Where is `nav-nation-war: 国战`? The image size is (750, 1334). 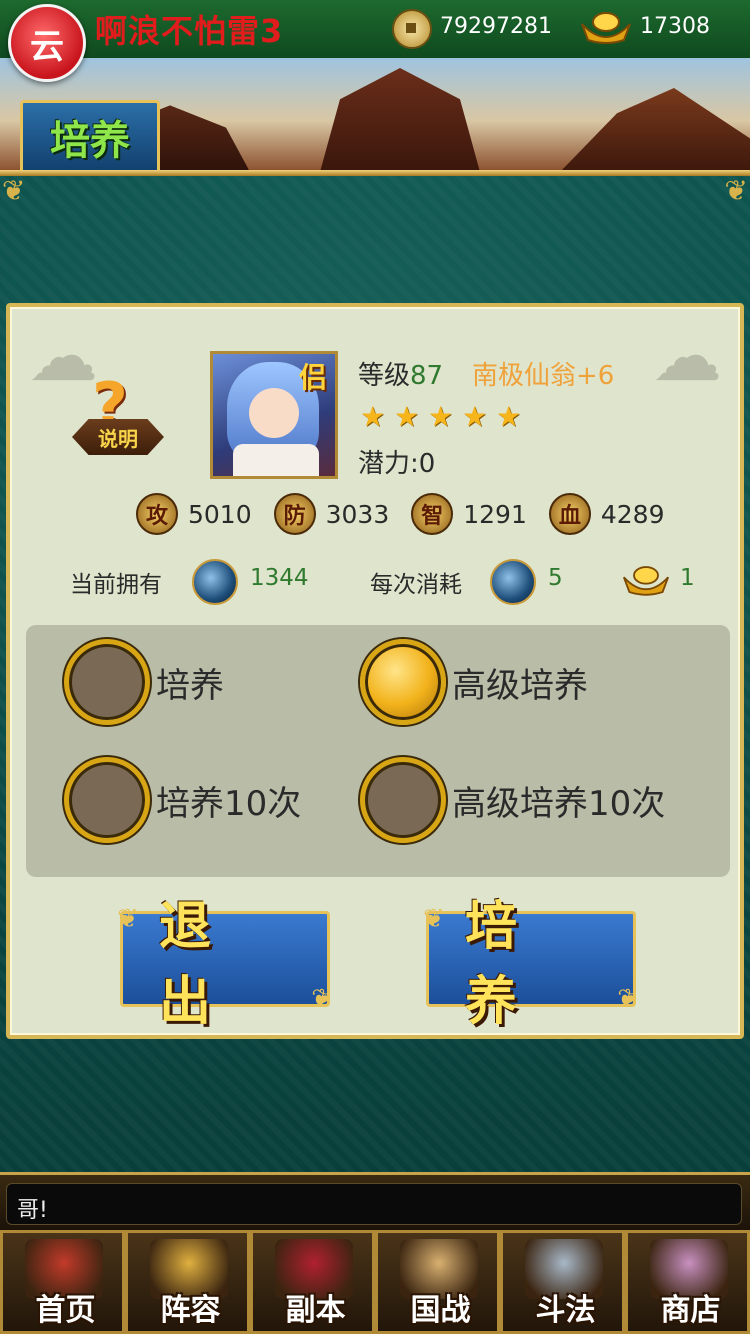
nav-nation-war: 国战 is located at coordinates (437, 1282).